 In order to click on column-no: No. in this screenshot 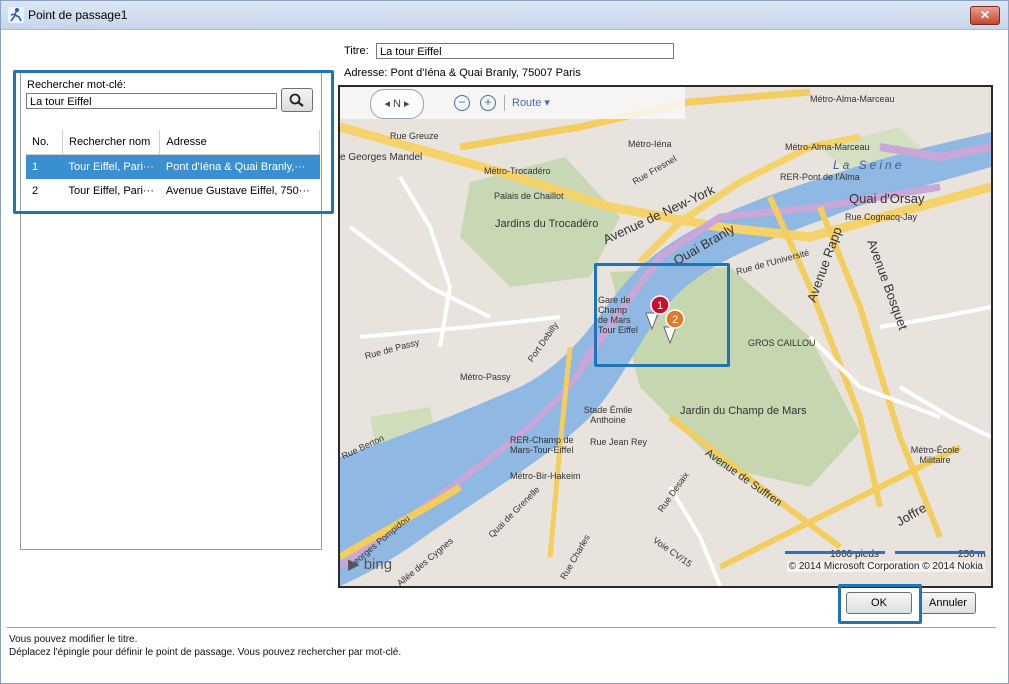, I will do `click(44, 142)`.